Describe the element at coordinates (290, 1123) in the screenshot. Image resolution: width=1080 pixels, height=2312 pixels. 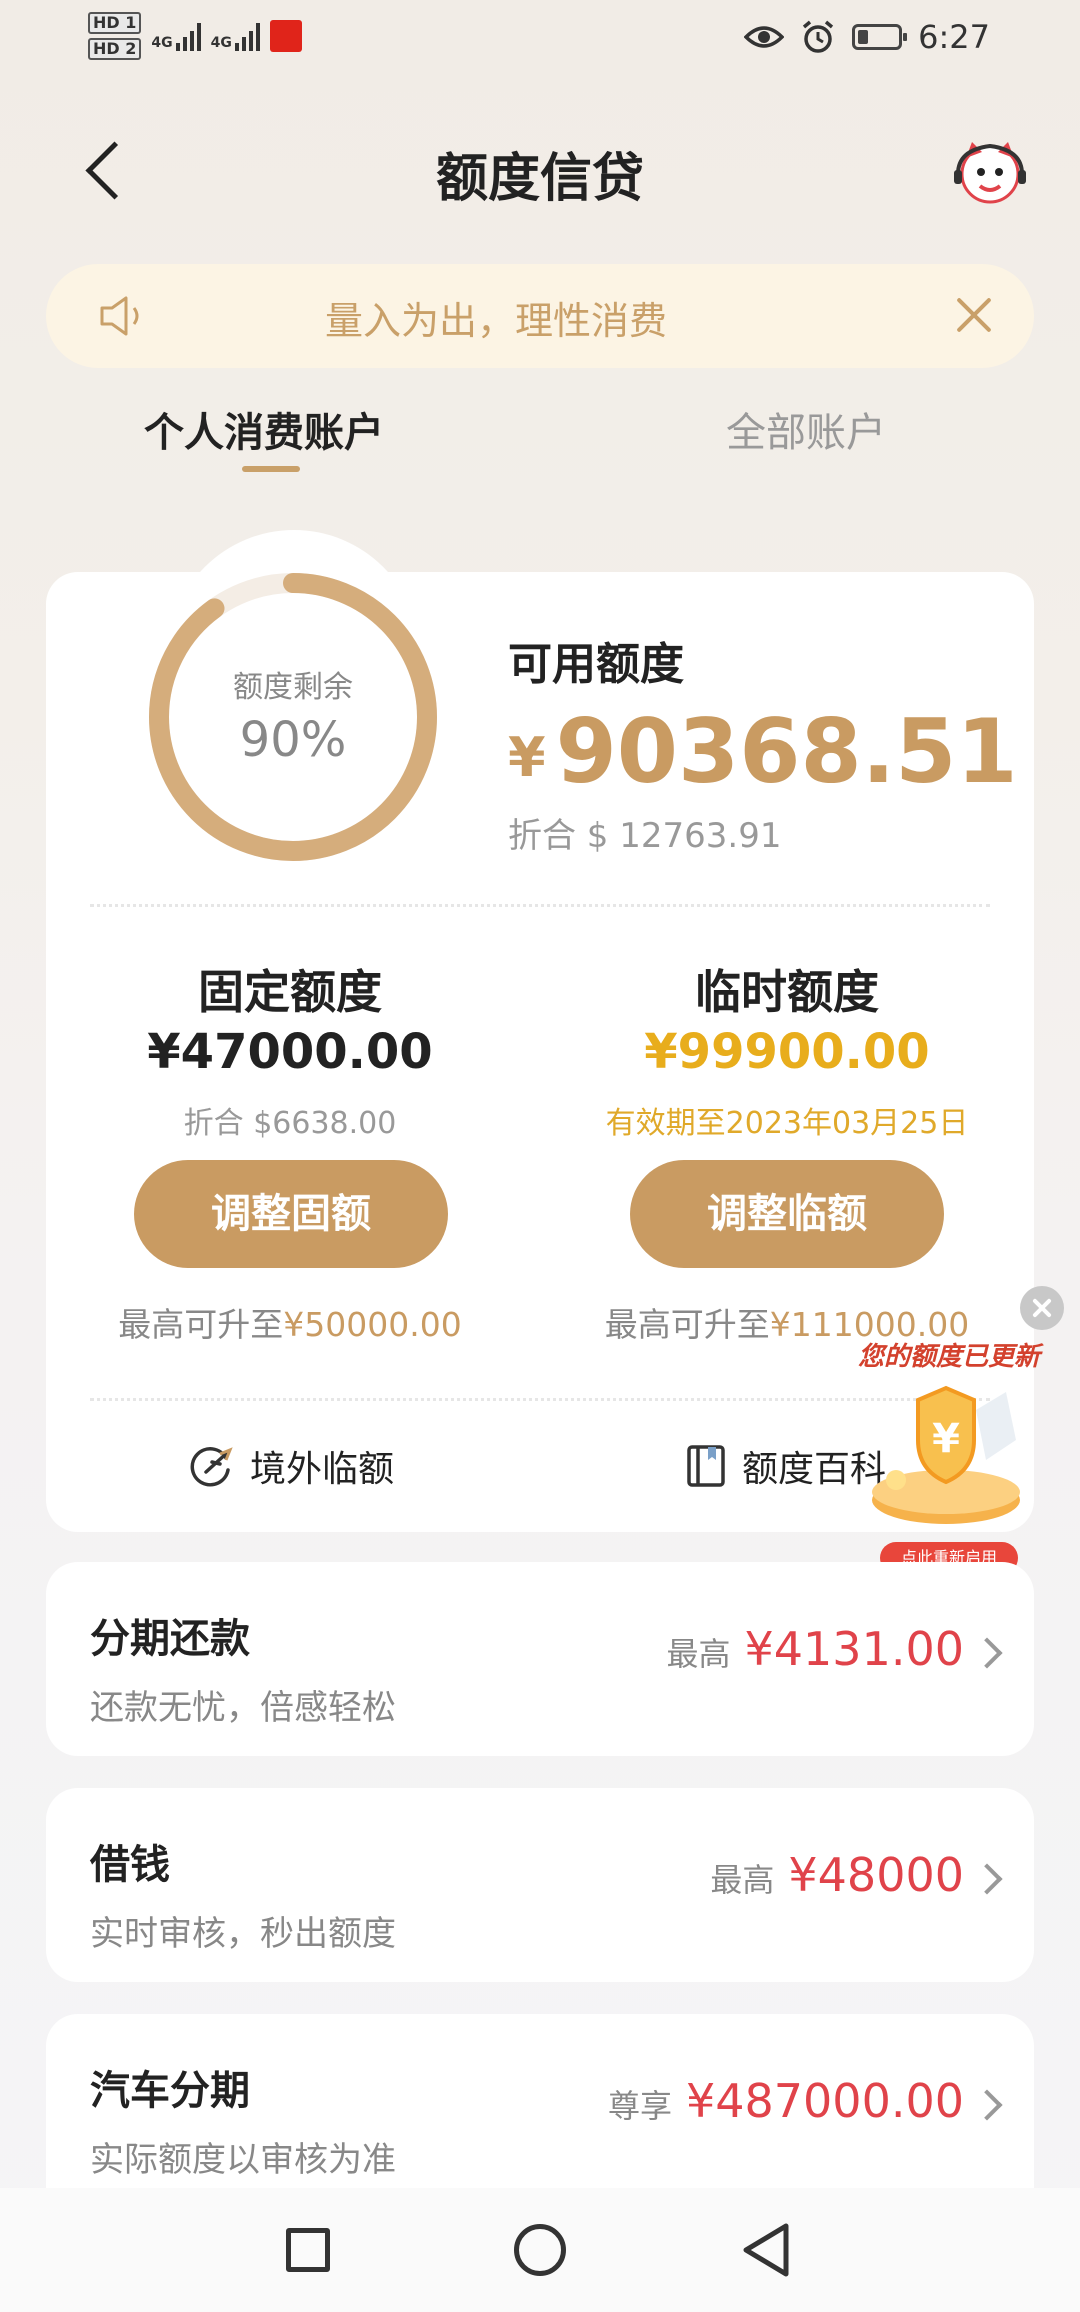
I see `fixed-limit-usd: 折合 $6638.00` at that location.